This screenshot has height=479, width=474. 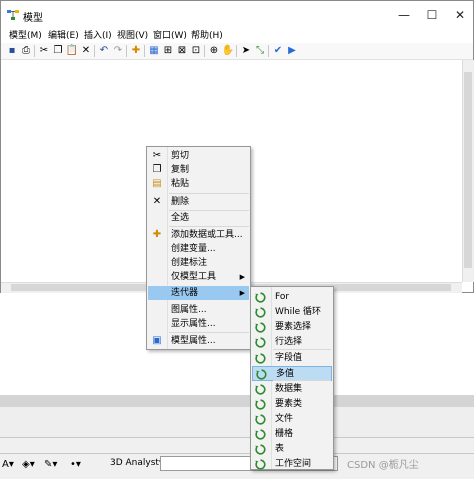 What do you see at coordinates (246, 51) in the screenshot?
I see `select-icon: ➤` at bounding box center [246, 51].